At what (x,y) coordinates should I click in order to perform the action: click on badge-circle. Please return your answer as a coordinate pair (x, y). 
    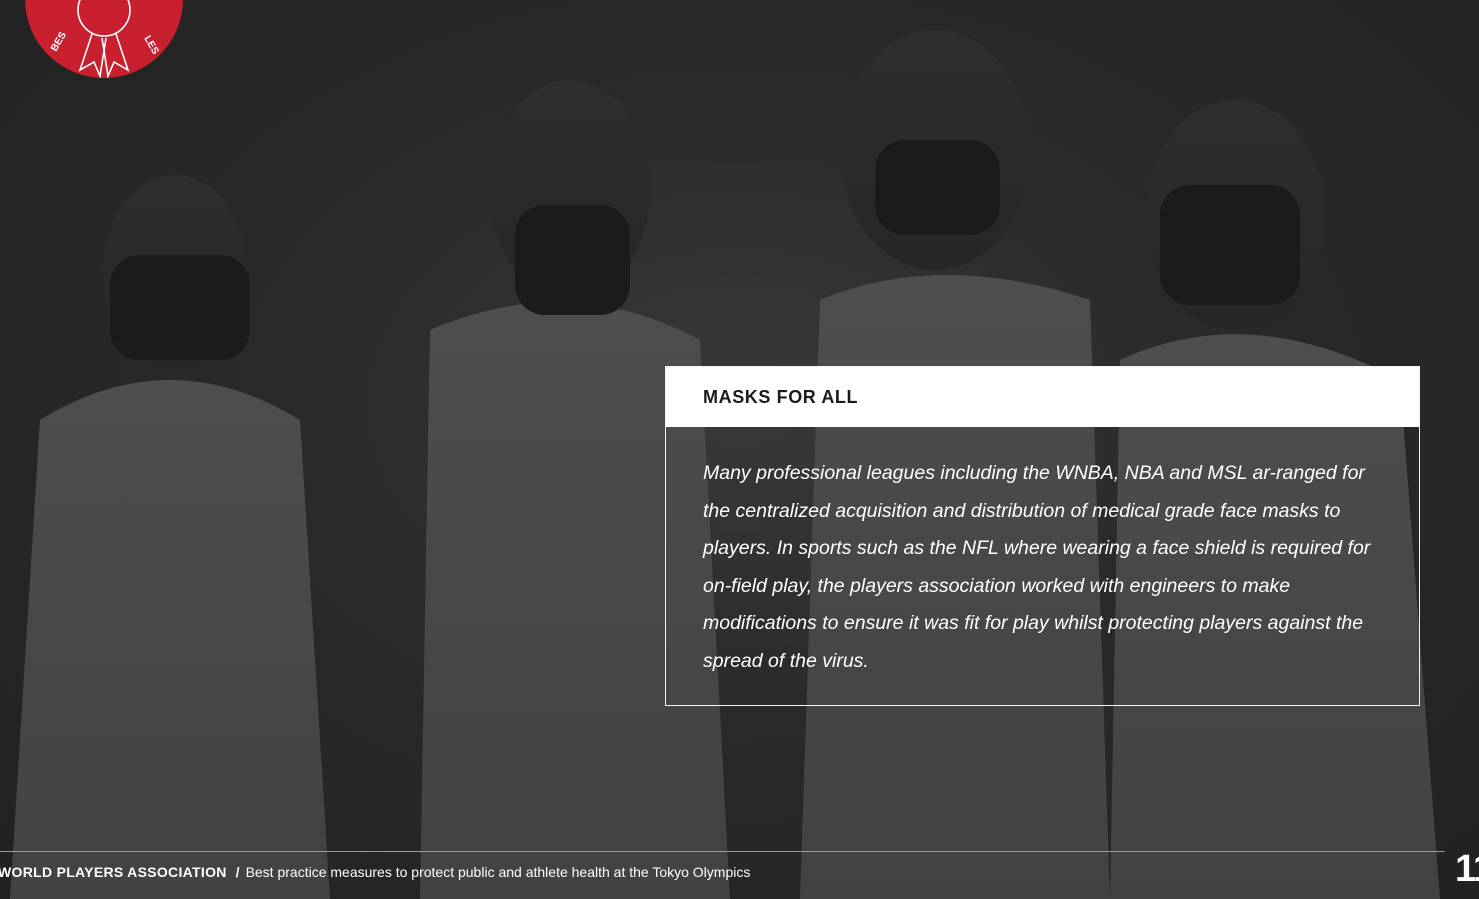
    Looking at the image, I should click on (104, 39).